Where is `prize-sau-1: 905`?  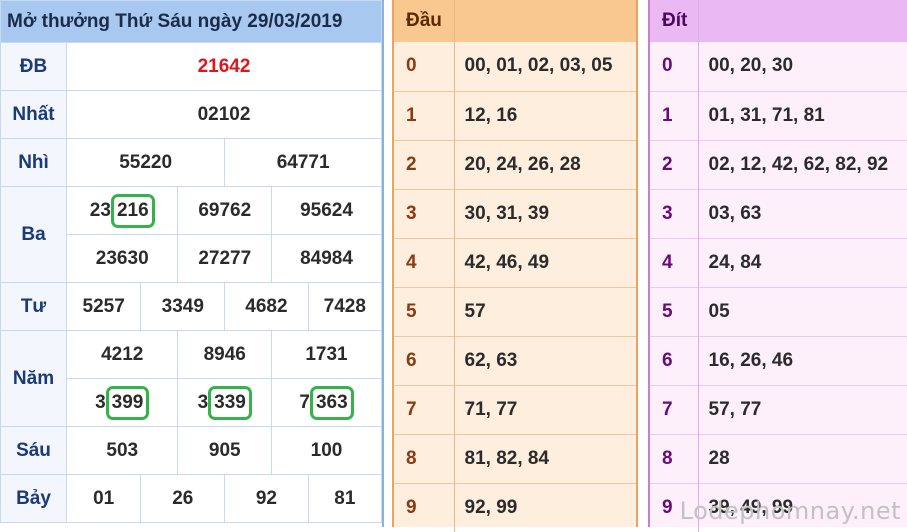 prize-sau-1: 905 is located at coordinates (225, 450).